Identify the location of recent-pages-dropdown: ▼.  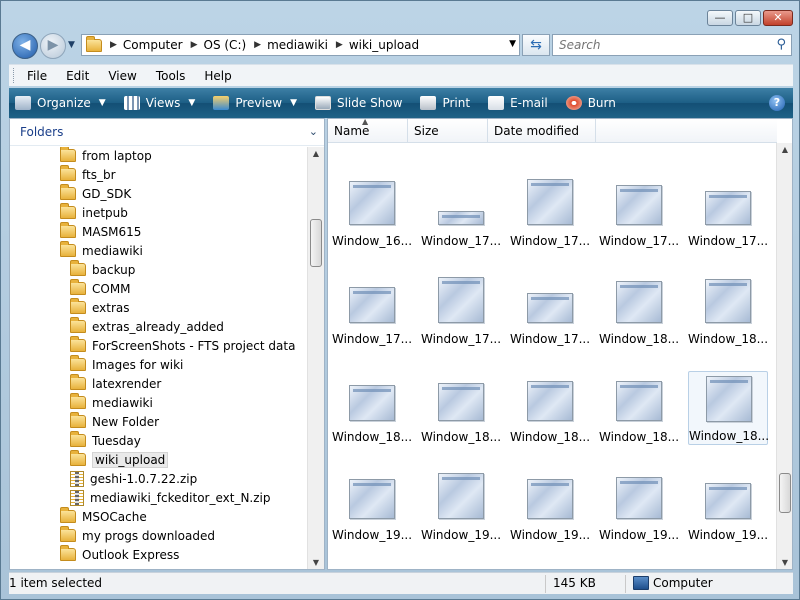
(71, 45).